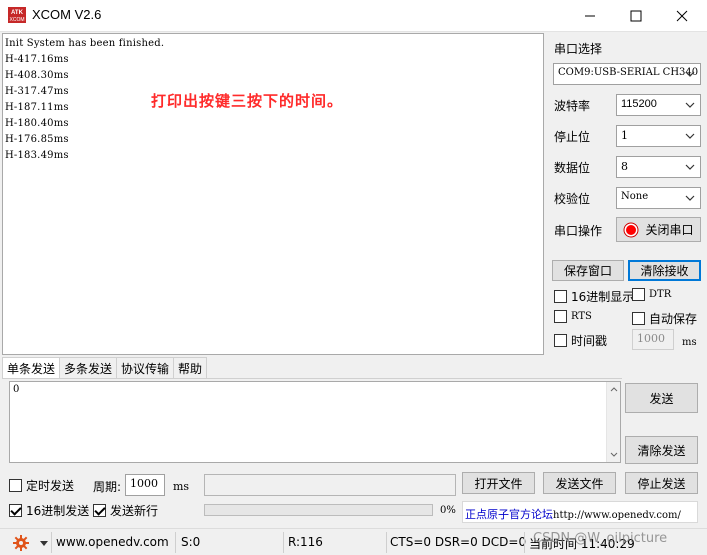 The height and width of the screenshot is (555, 707). I want to click on close-port-button: 关闭串口, so click(658, 229).